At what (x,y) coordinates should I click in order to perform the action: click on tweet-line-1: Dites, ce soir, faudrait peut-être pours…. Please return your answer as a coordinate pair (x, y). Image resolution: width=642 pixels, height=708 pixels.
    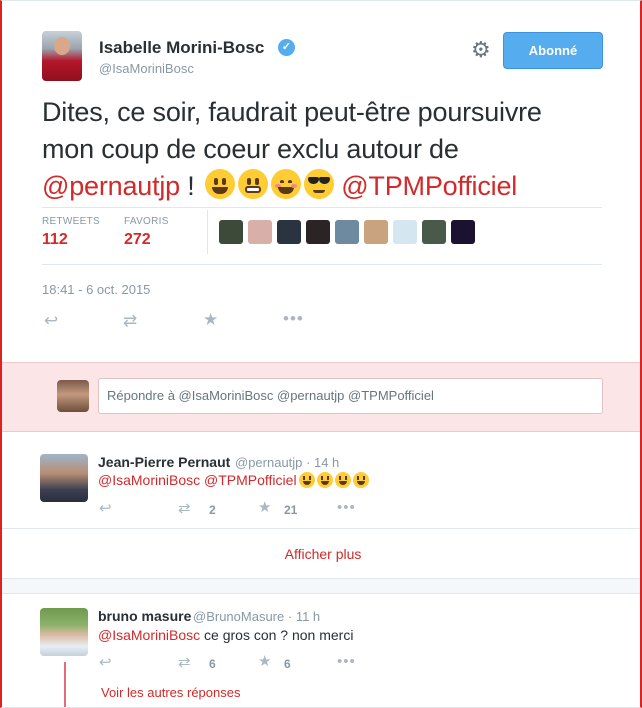
    Looking at the image, I should click on (292, 112).